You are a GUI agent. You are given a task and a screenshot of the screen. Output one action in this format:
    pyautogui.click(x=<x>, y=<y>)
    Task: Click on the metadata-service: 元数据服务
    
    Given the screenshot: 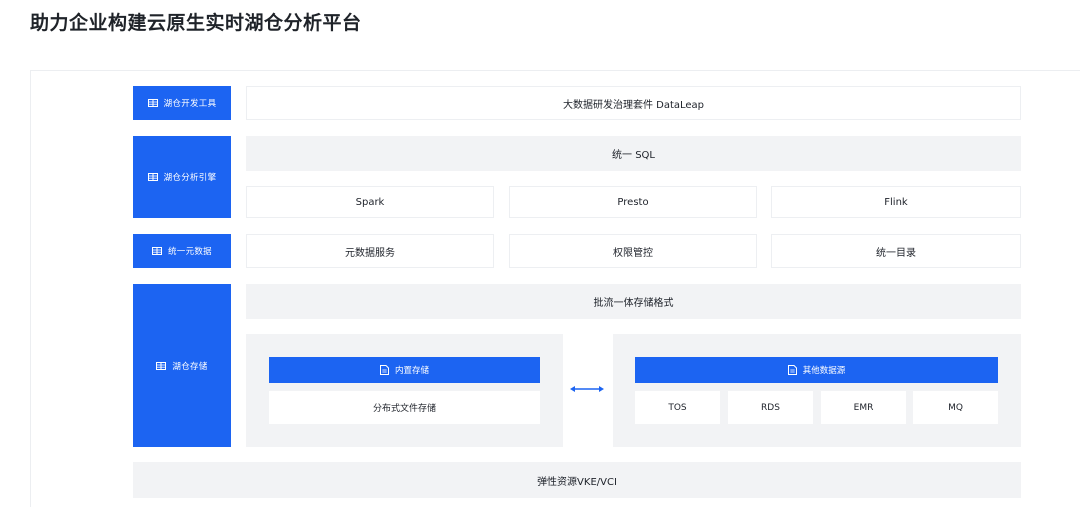 What is the action you would take?
    pyautogui.click(x=370, y=251)
    